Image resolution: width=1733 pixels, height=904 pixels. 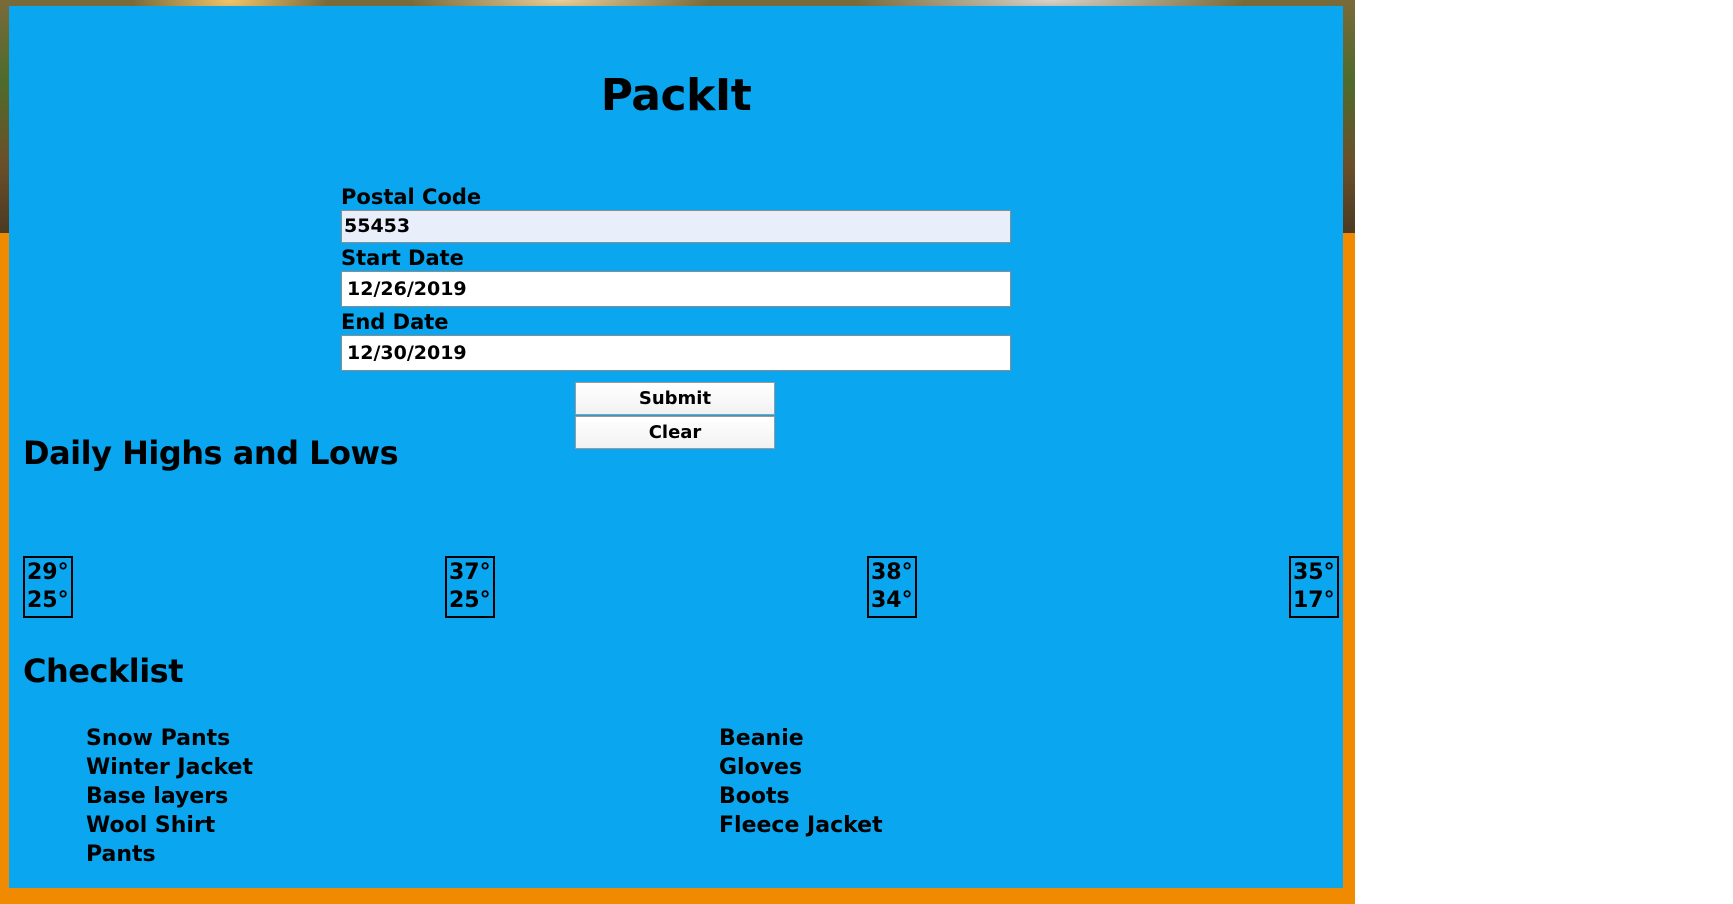 I want to click on postal-code-input: 55453, so click(x=676, y=226).